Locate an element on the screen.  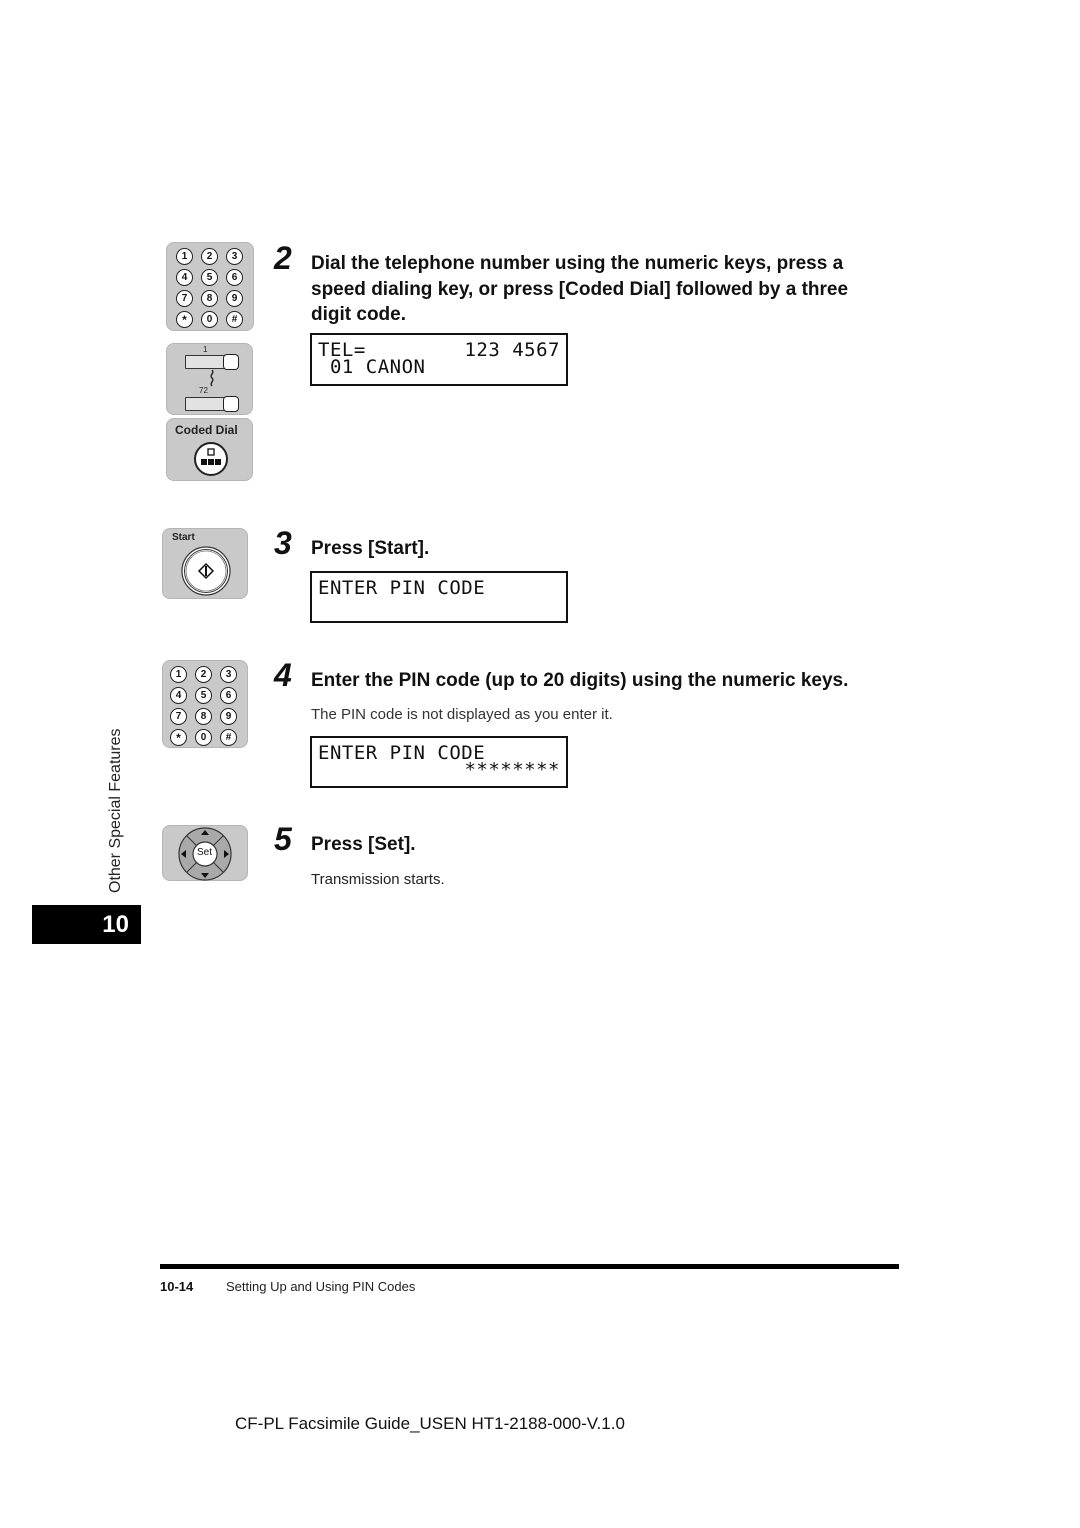
start-key-illustration: Start is located at coordinates (205, 563).